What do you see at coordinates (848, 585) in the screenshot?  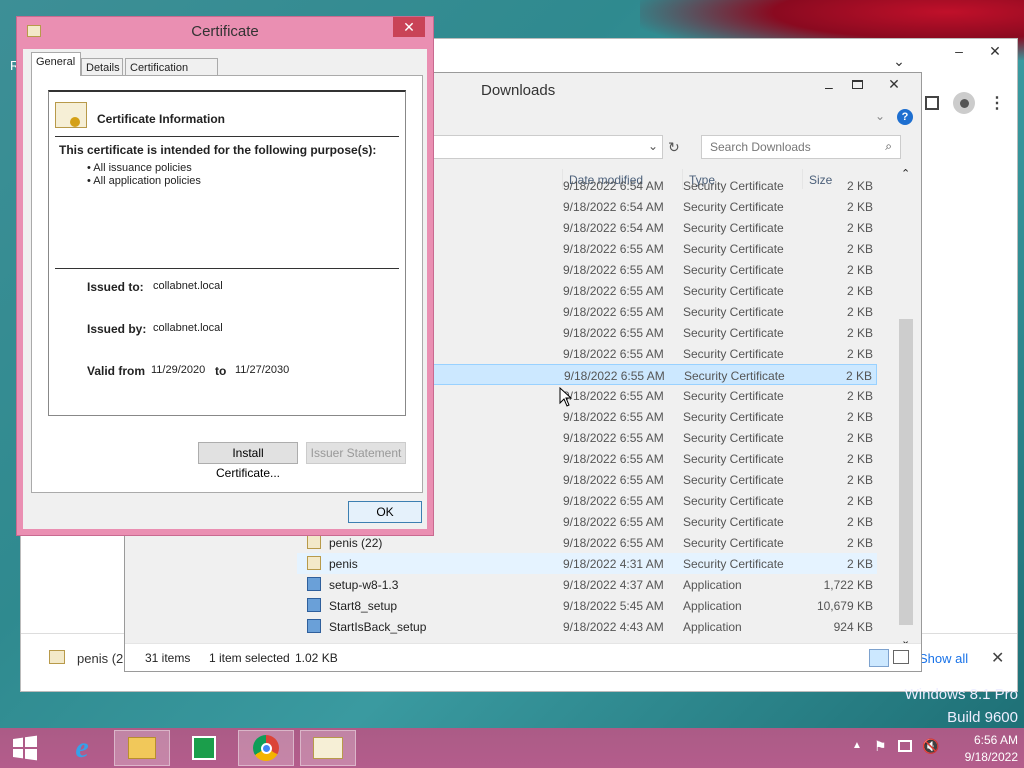 I see `file-size: 1,722 KB` at bounding box center [848, 585].